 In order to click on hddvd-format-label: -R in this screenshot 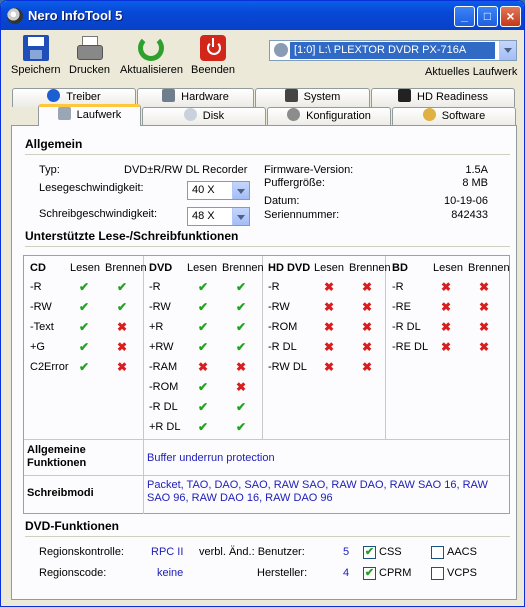, I will do `click(274, 287)`.